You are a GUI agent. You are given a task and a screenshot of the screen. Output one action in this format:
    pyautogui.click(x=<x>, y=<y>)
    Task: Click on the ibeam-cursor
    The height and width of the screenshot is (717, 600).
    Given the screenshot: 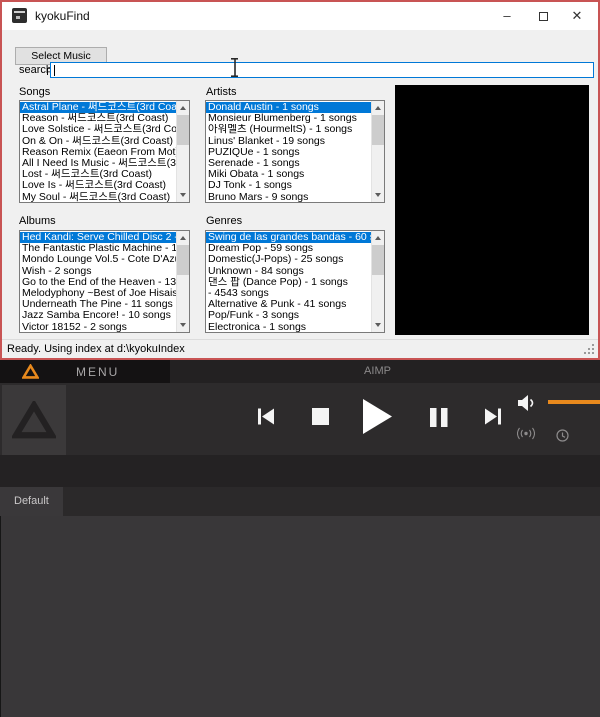 What is the action you would take?
    pyautogui.click(x=234, y=67)
    